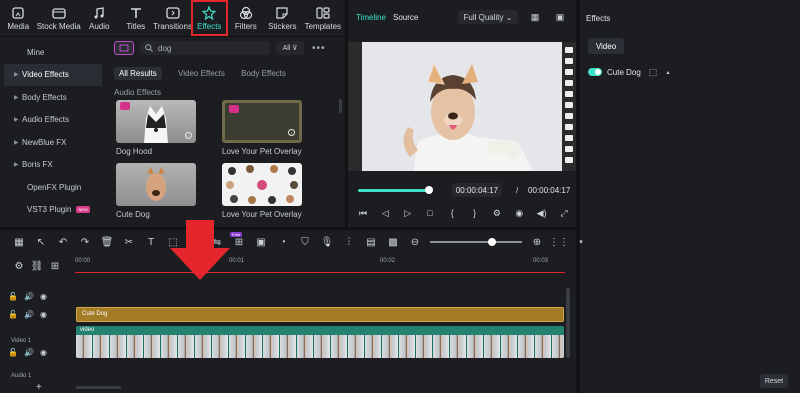 The height and width of the screenshot is (393, 800). I want to click on subtitle-icon: ▤, so click(371, 242).